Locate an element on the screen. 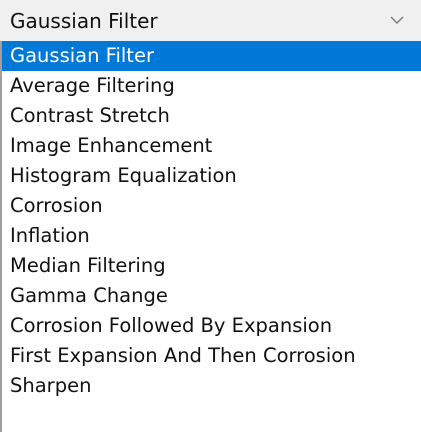 The image size is (421, 432). combobox-selected-value: Gaussian Filter is located at coordinates (84, 21).